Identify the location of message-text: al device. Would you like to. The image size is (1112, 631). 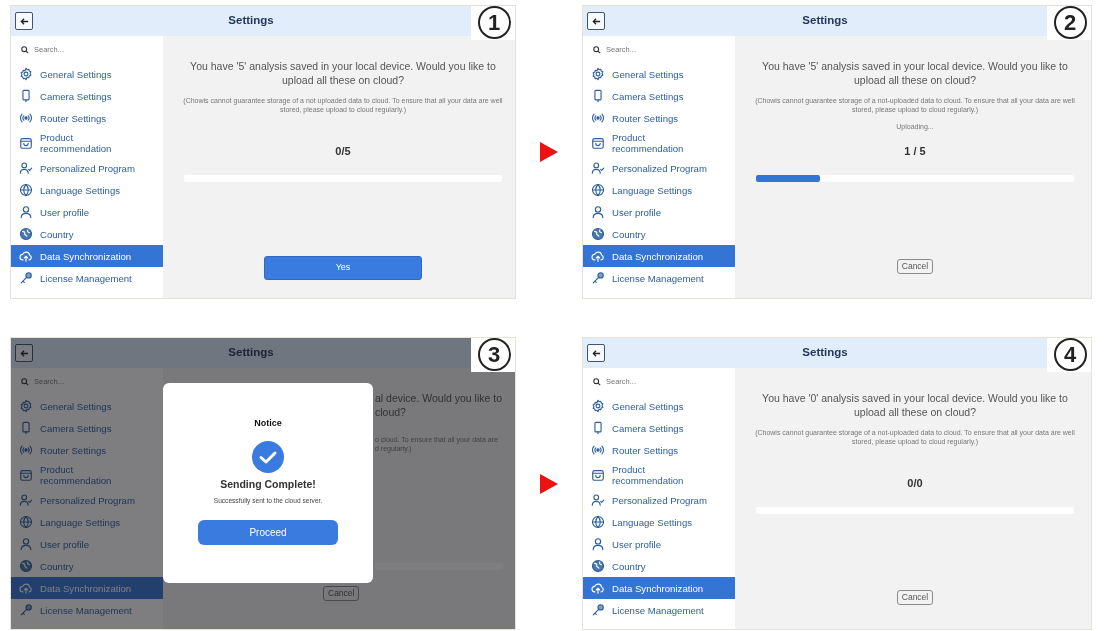
(439, 399).